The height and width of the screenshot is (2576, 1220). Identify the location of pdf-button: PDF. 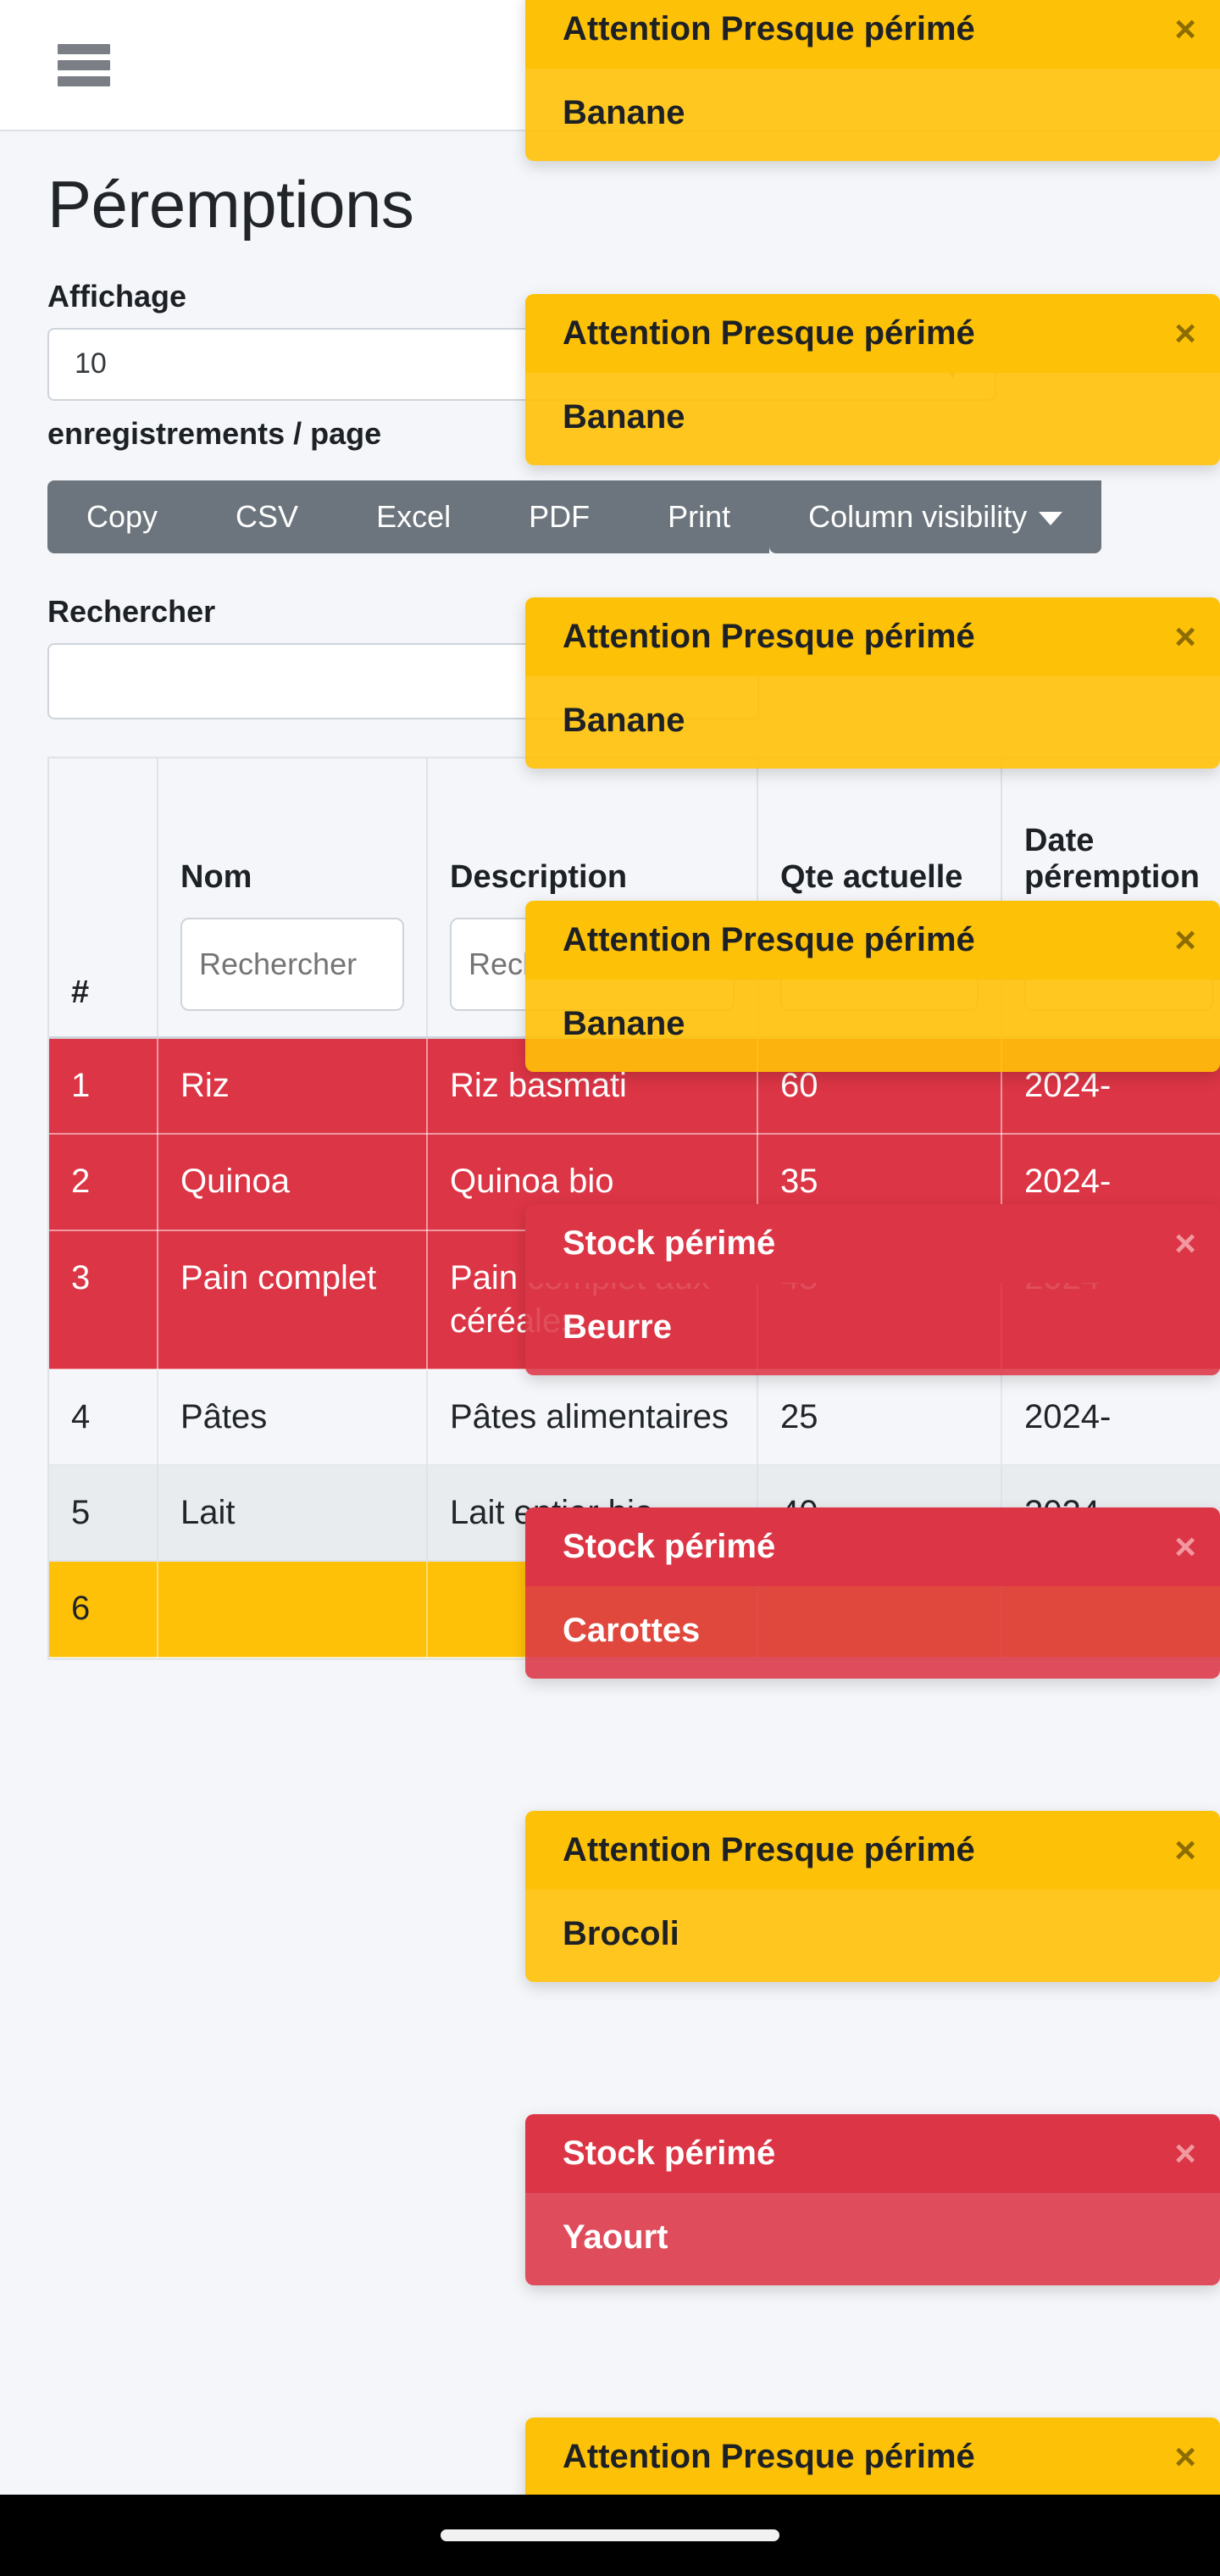
(559, 516).